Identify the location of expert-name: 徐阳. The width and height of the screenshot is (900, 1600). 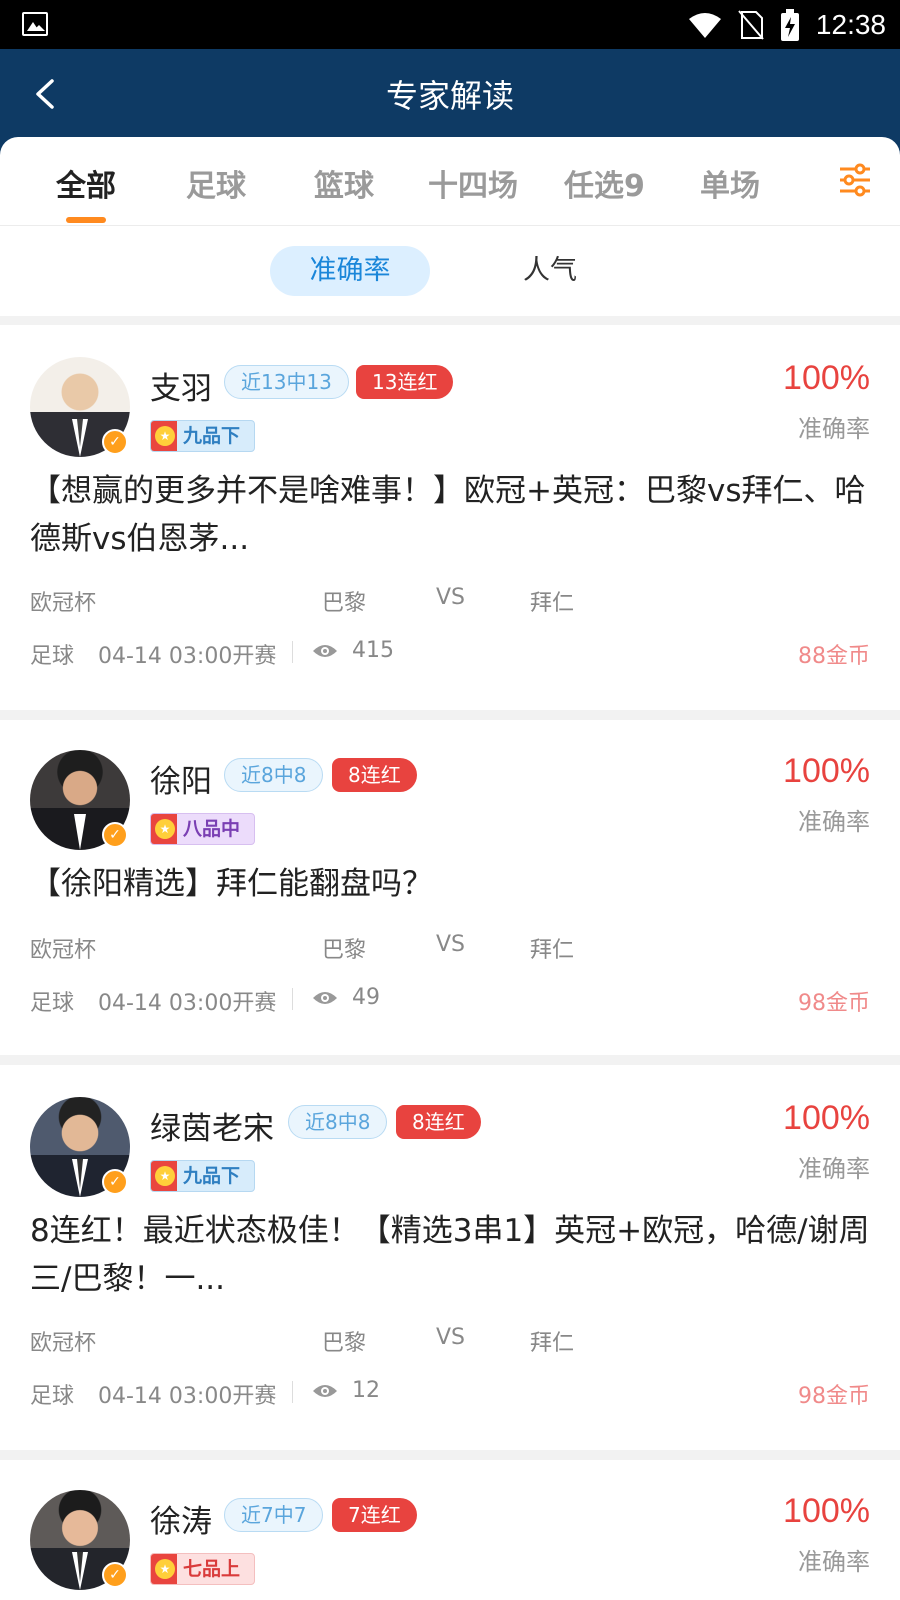
(181, 782).